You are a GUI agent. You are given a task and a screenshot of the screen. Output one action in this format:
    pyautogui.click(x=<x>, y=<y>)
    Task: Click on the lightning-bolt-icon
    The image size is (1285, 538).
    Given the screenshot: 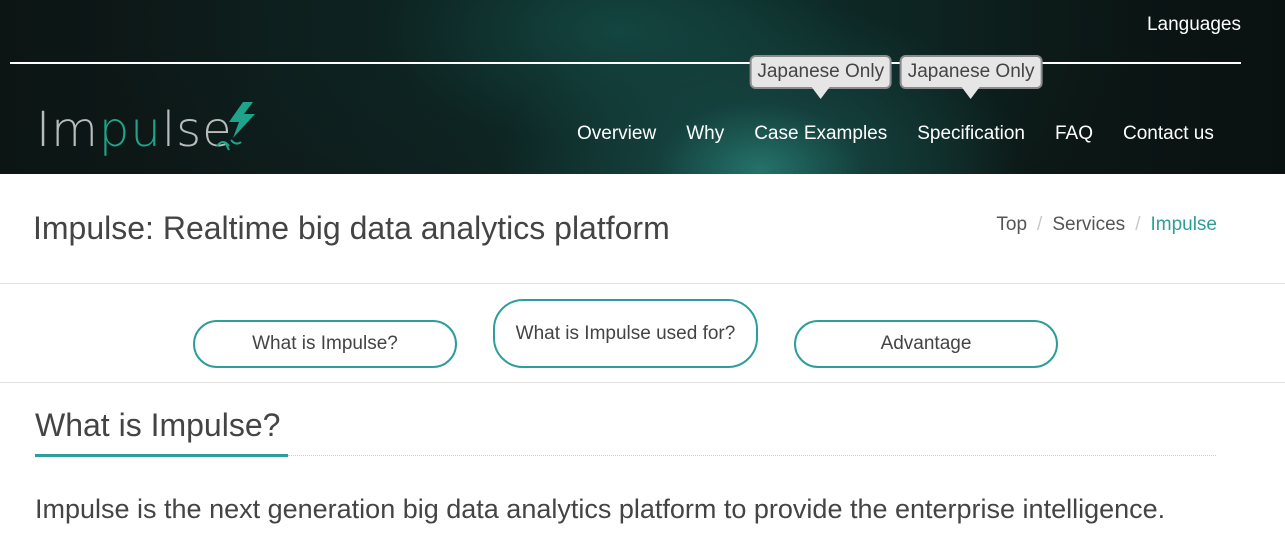 What is the action you would take?
    pyautogui.click(x=235, y=126)
    